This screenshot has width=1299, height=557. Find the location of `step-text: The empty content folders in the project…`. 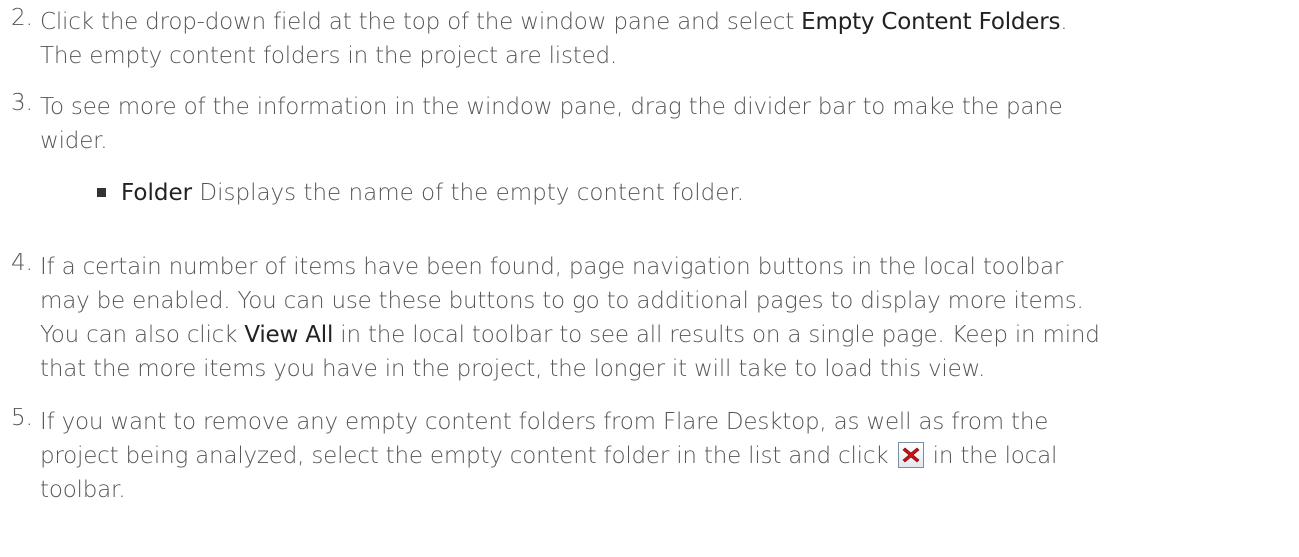

step-text: The empty content folders in the project… is located at coordinates (329, 56).